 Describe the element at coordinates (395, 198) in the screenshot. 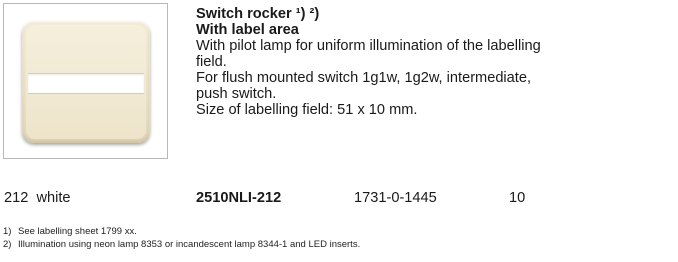

I see `ean-number: 1731-0-1445` at that location.